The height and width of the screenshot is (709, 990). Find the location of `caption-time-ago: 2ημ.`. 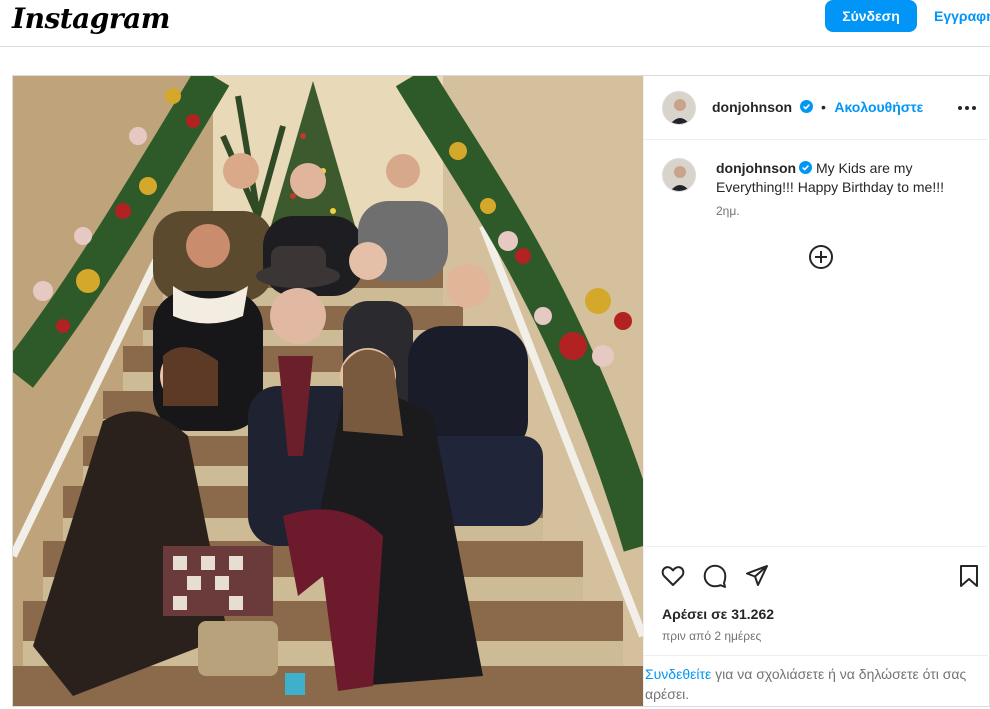

caption-time-ago: 2ημ. is located at coordinates (728, 211).